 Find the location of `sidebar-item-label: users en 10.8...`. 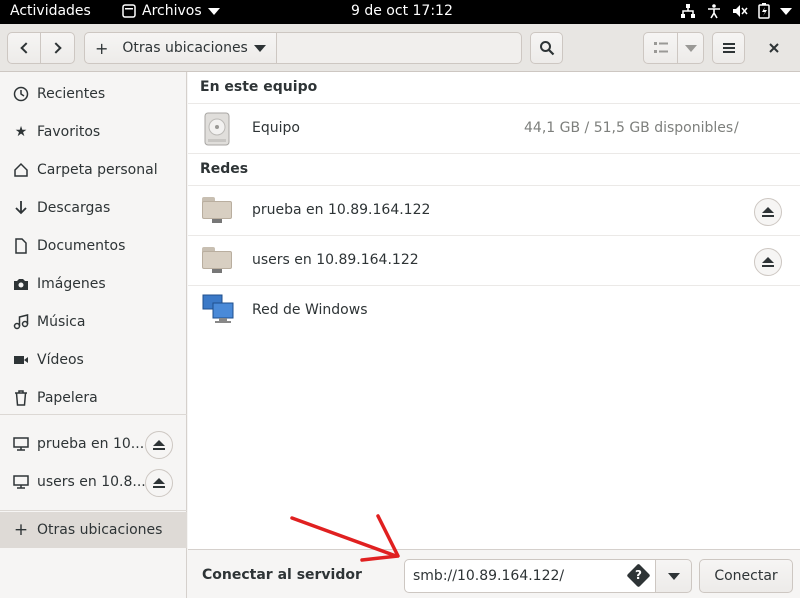

sidebar-item-label: users en 10.8... is located at coordinates (91, 482).